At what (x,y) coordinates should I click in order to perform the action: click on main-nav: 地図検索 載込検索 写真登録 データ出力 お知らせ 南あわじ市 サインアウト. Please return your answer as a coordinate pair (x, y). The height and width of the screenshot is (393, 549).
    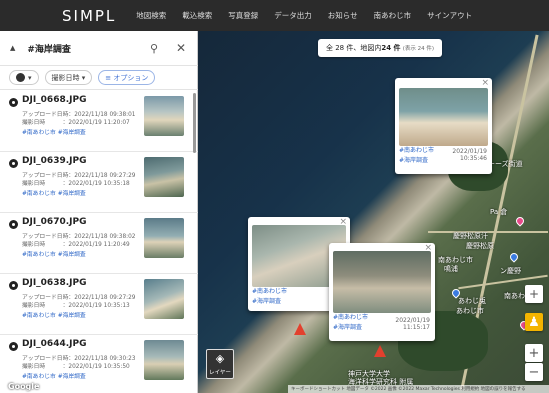
    Looking at the image, I should click on (304, 15).